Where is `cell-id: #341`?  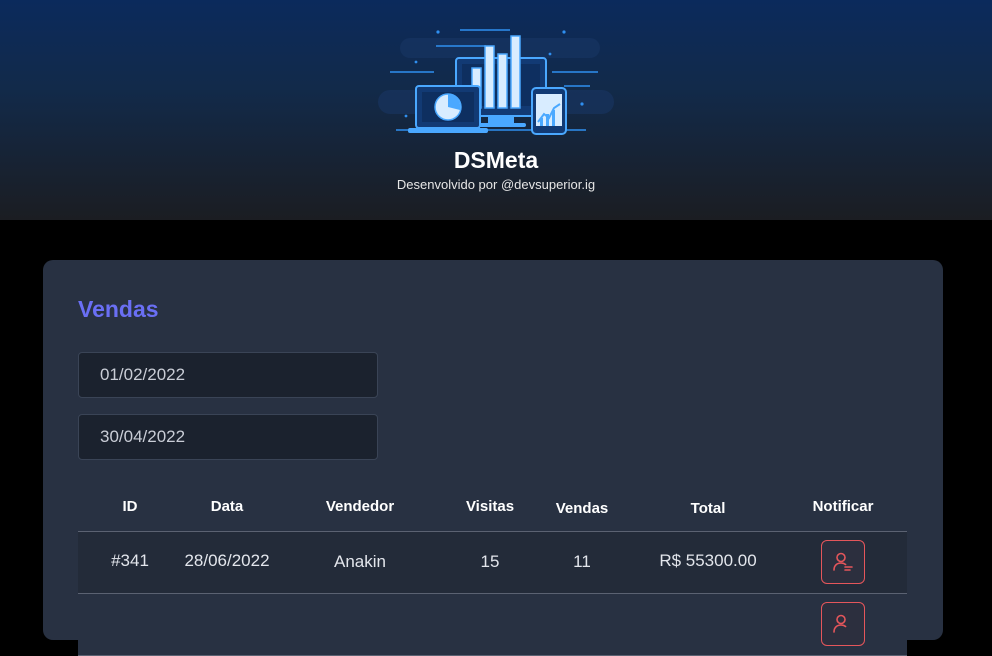 cell-id: #341 is located at coordinates (130, 560).